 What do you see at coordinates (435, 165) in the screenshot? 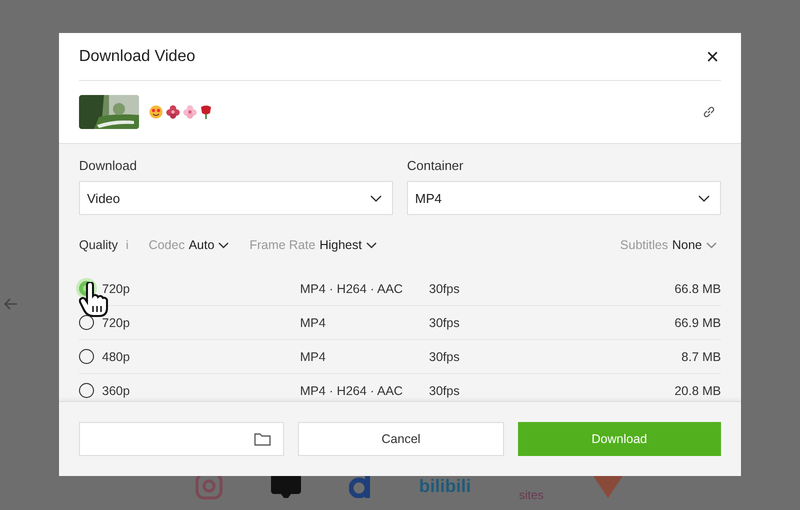
I see `field-label: Container` at bounding box center [435, 165].